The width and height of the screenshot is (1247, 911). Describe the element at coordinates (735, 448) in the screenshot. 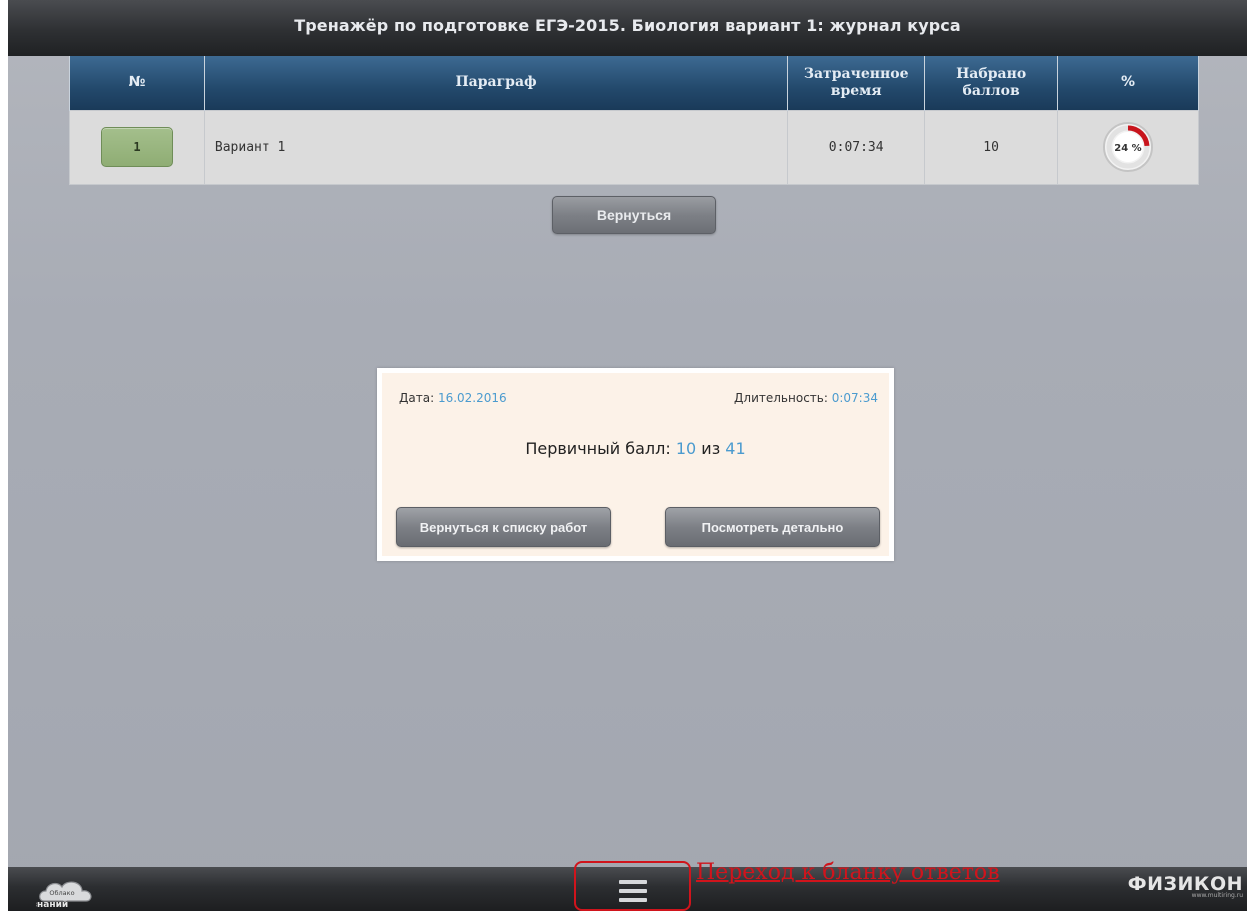

I see `score-max: 41` at that location.